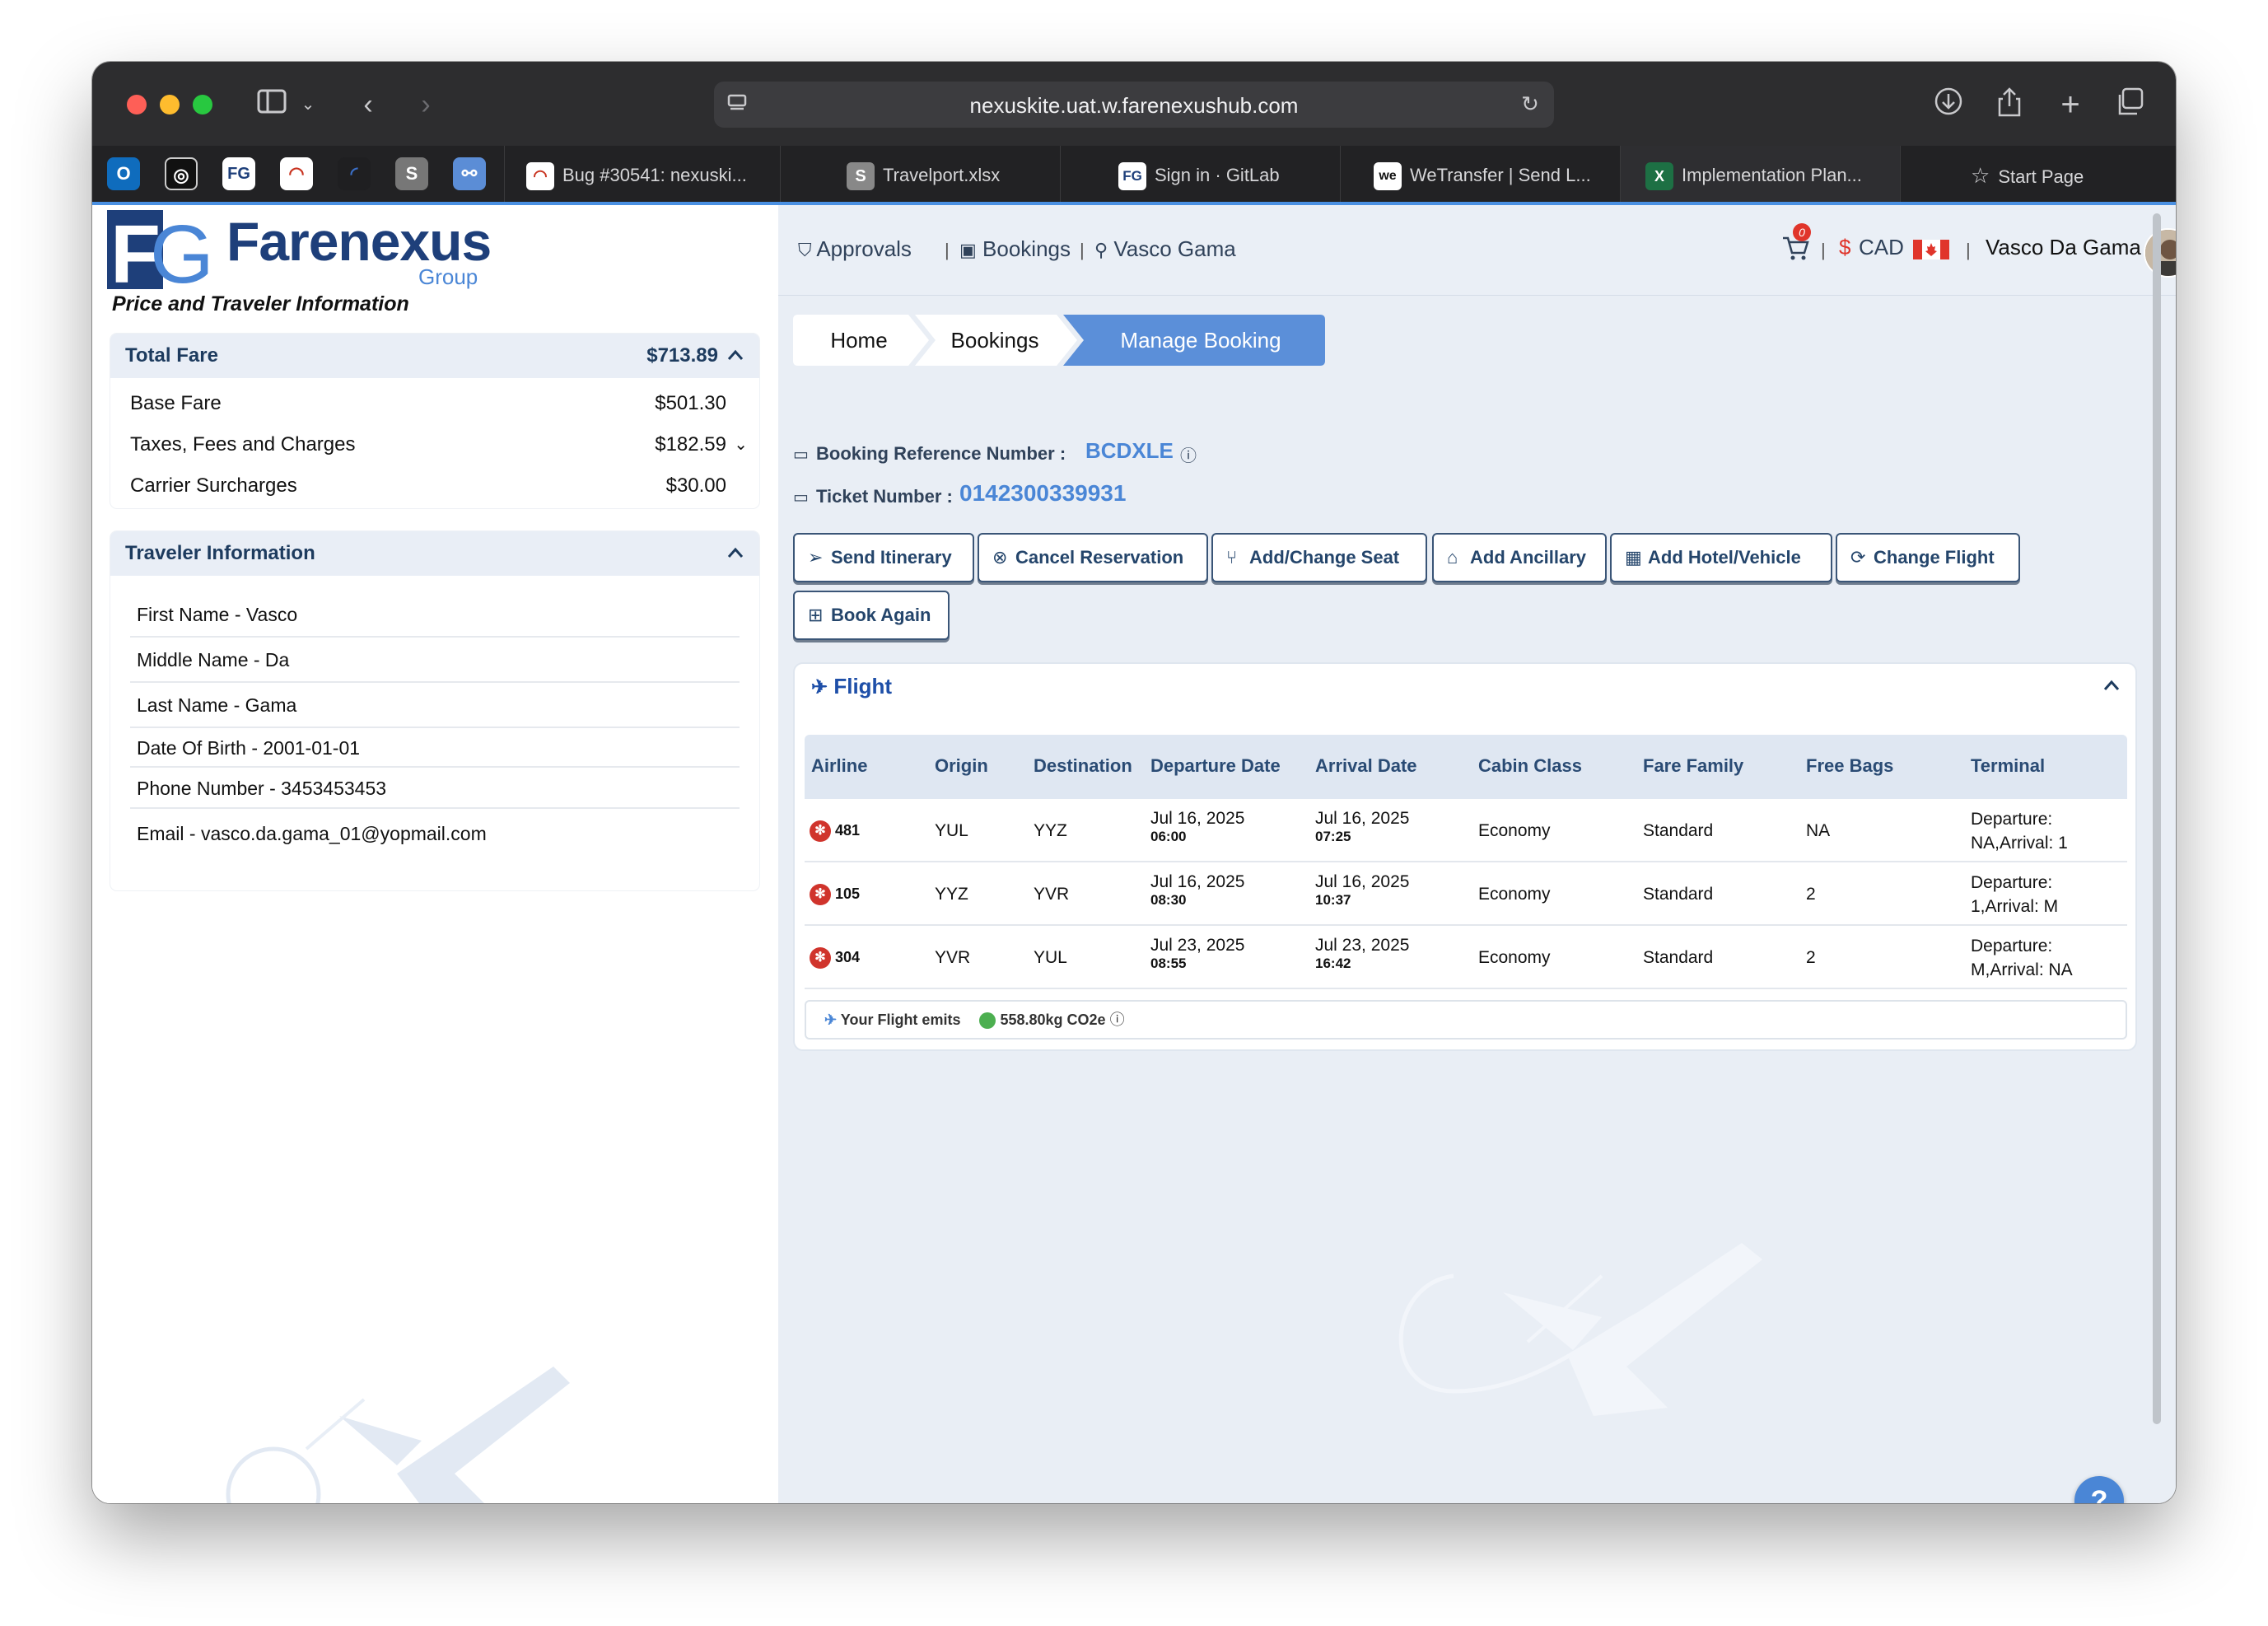 Image resolution: width=2268 pixels, height=1626 pixels. Describe the element at coordinates (2015, 906) in the screenshot. I see `terminal-line-2: 1,Arrival: M` at that location.